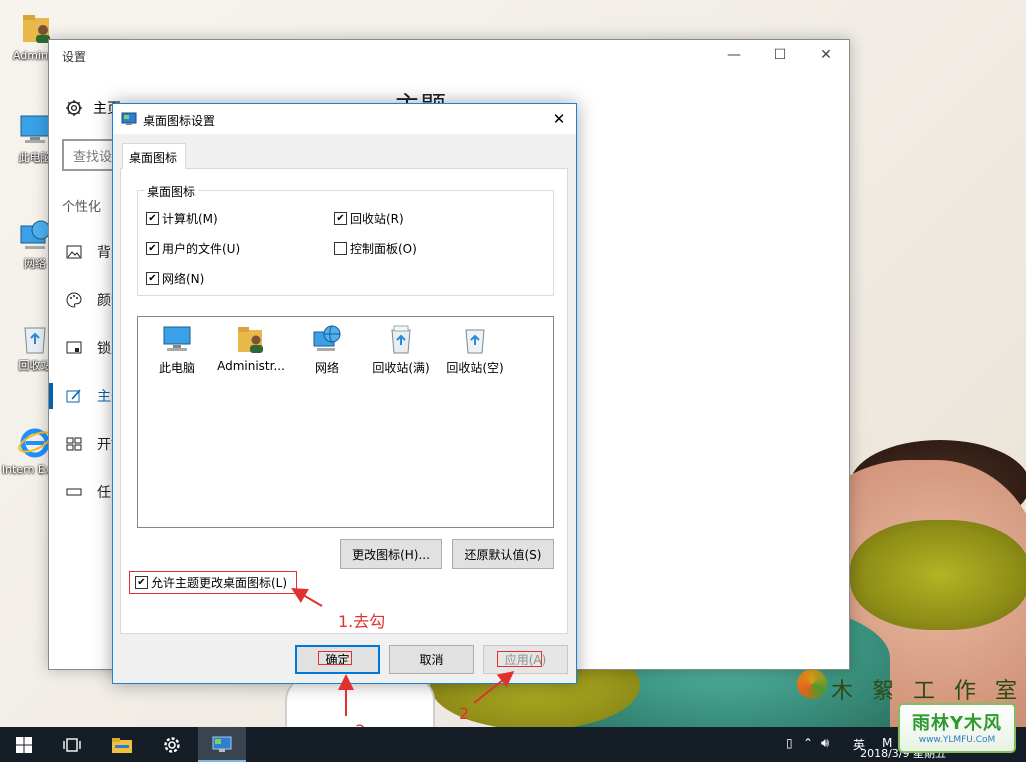  What do you see at coordinates (780, 55) in the screenshot?
I see `maximize-button: ☐` at bounding box center [780, 55].